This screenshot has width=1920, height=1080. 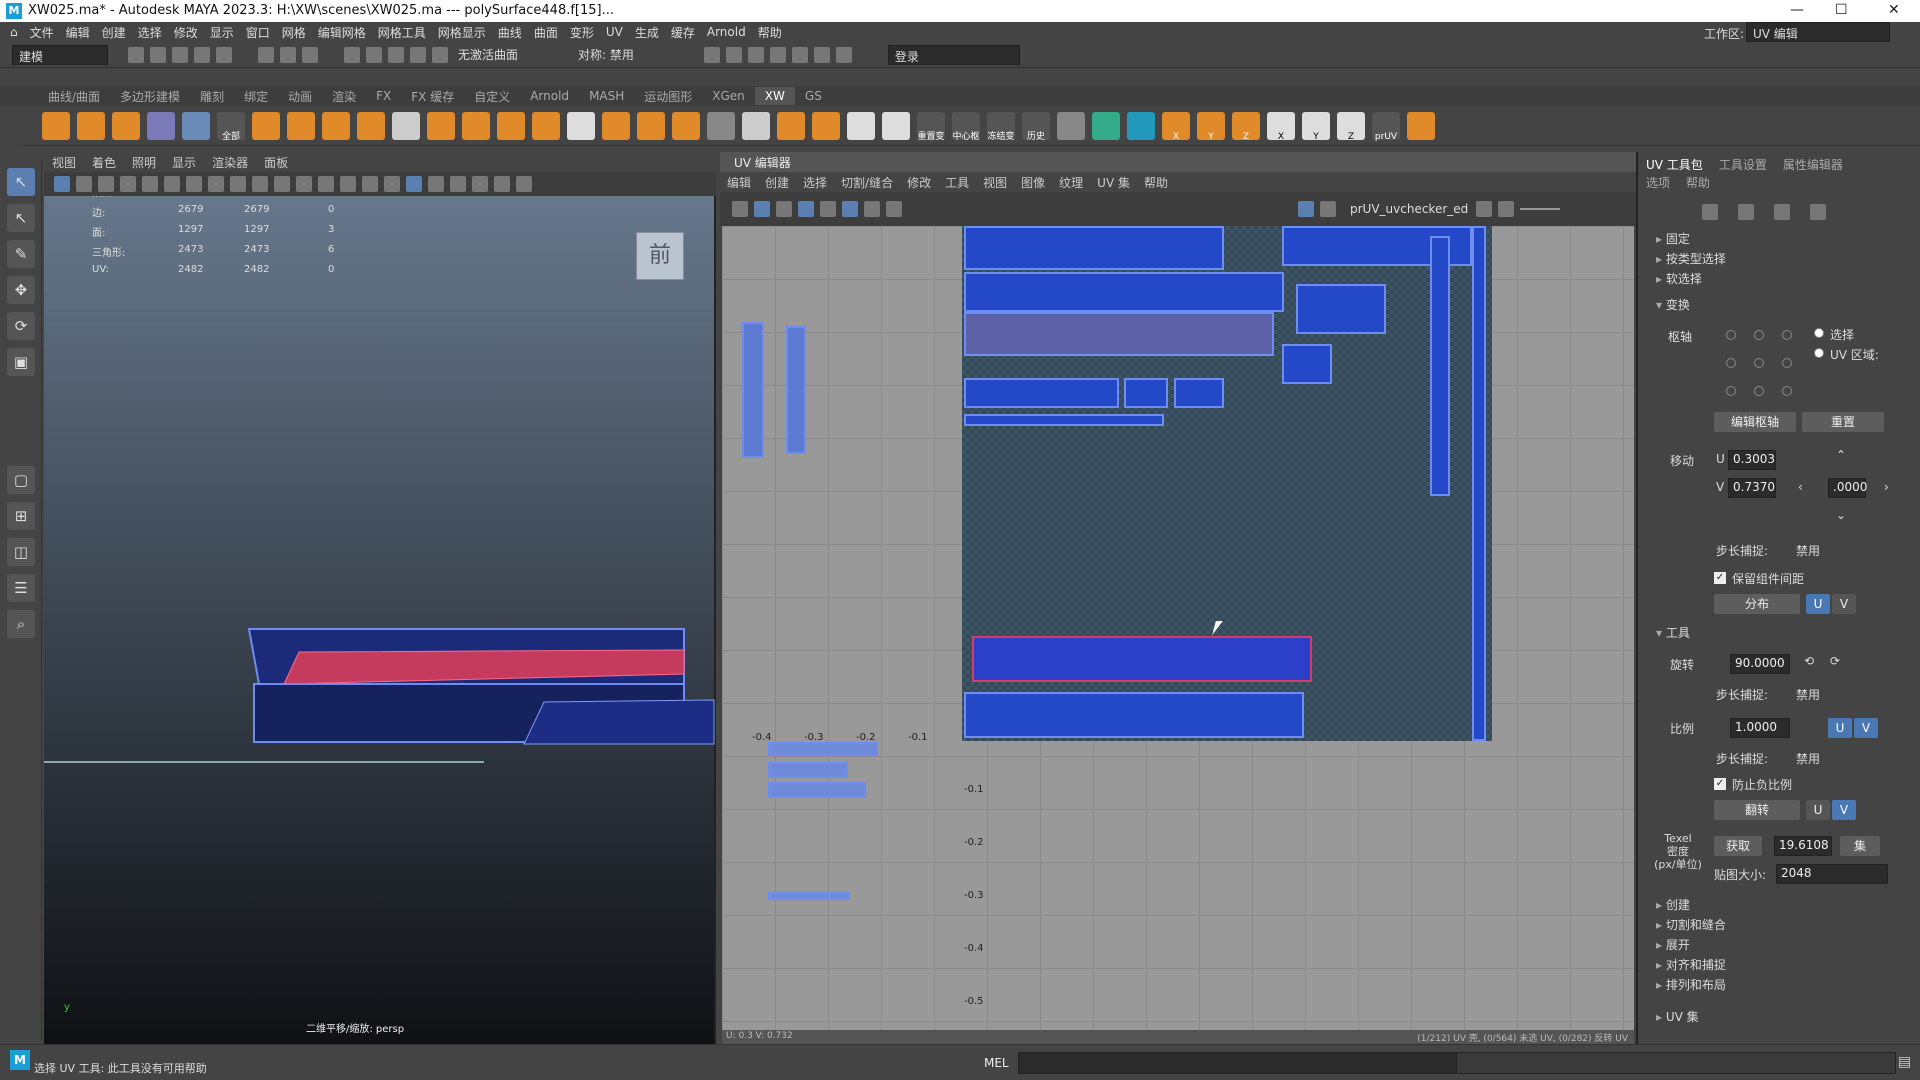 I want to click on rotate-ccw-icon: ⟲, so click(x=1809, y=661).